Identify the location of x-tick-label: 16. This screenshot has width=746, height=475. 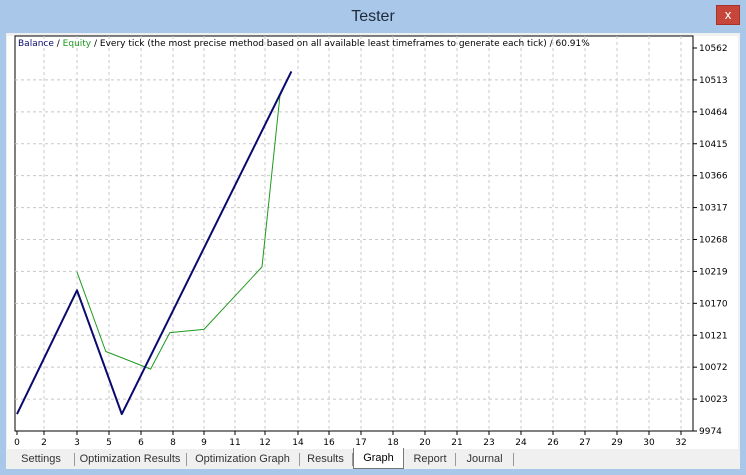
(329, 443).